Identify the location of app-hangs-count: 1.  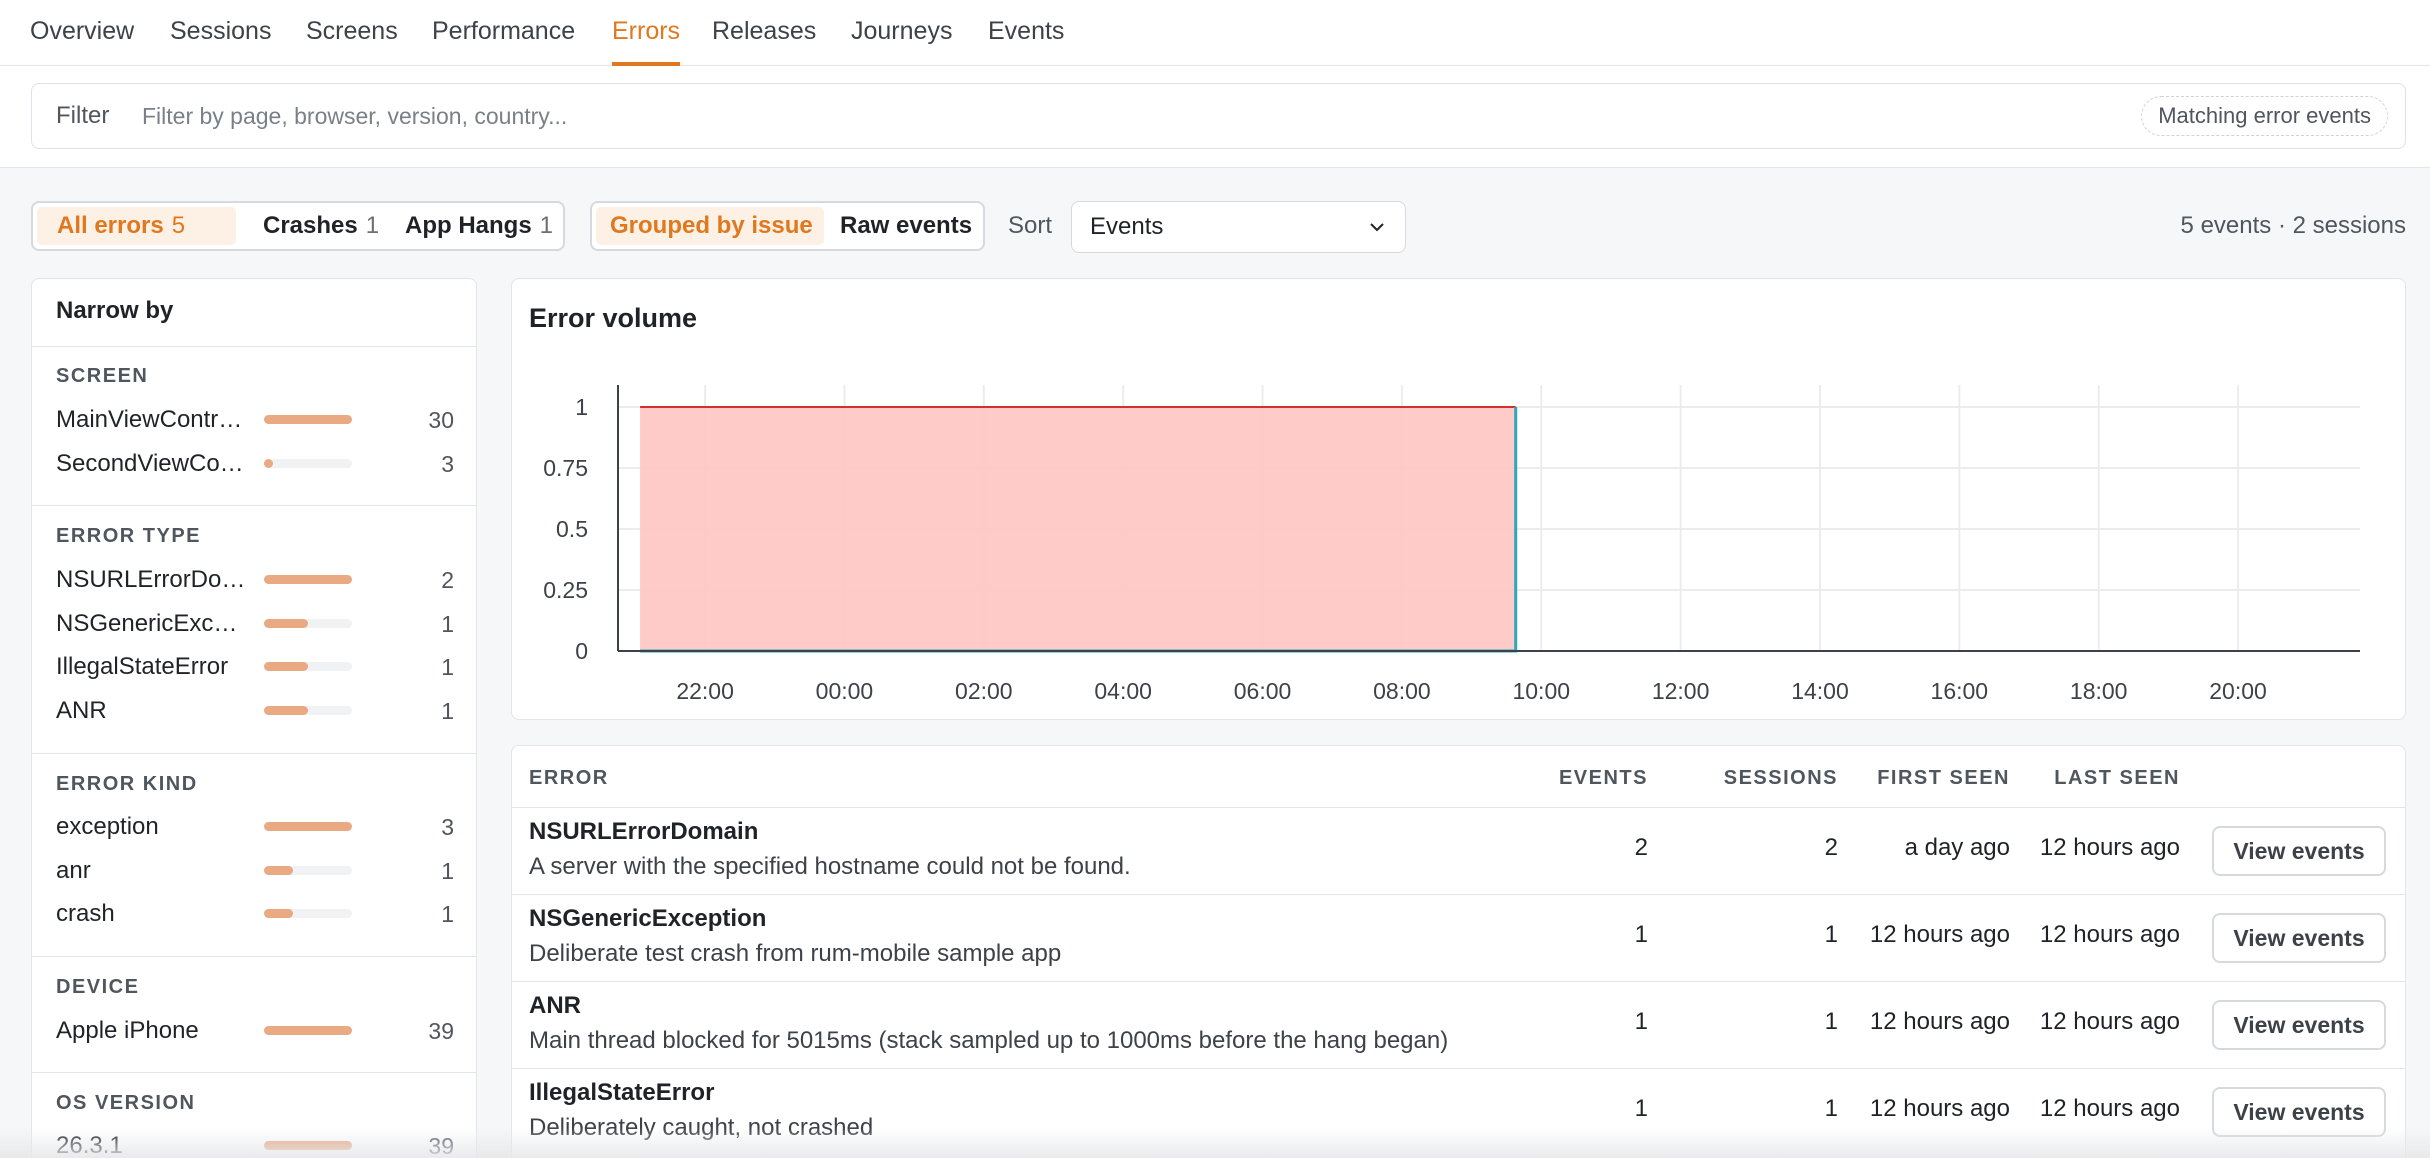
(546, 225).